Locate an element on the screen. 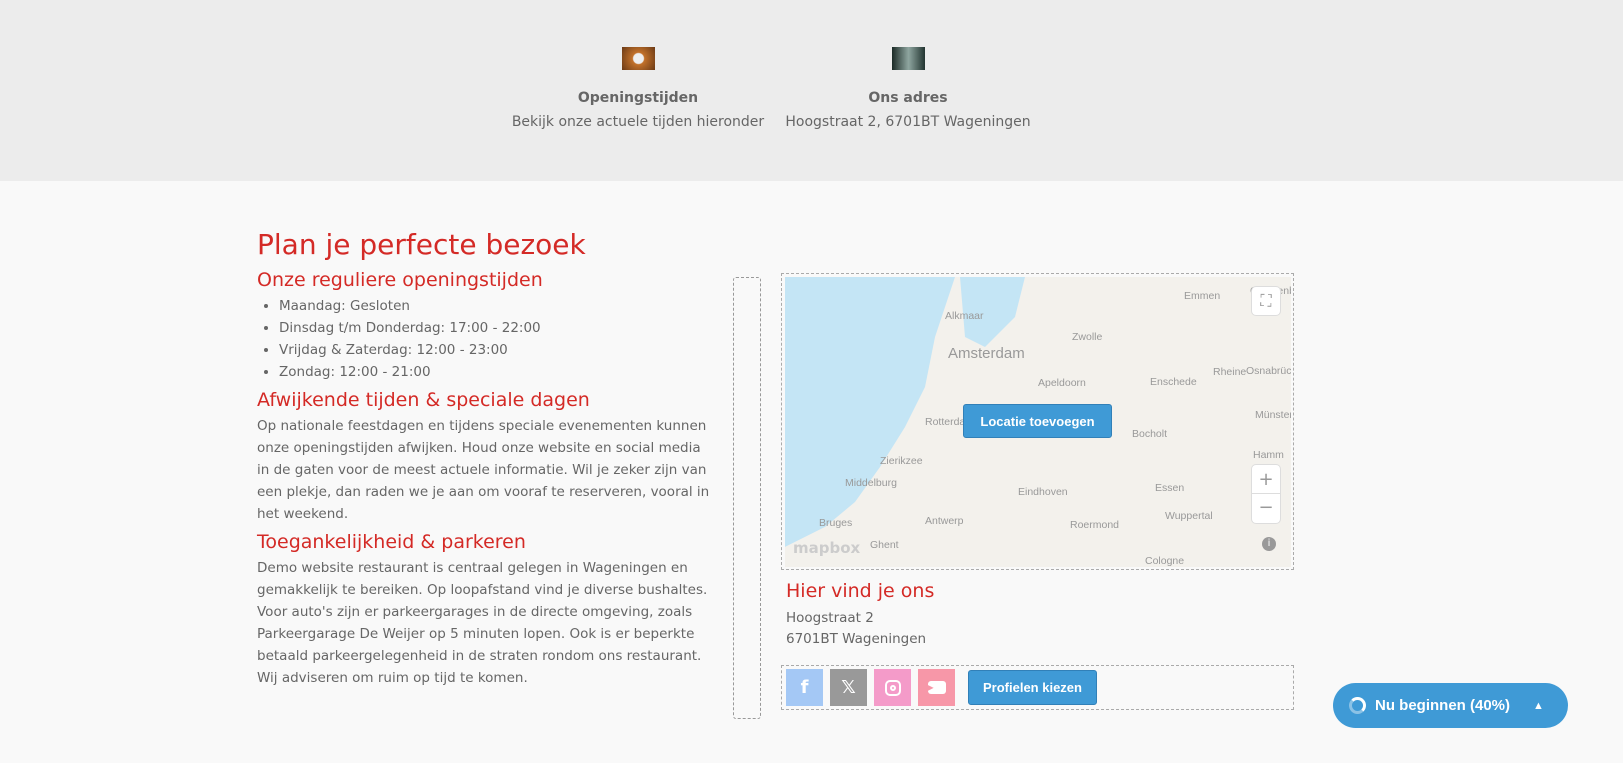  map-city-label: Antwerp is located at coordinates (944, 521).